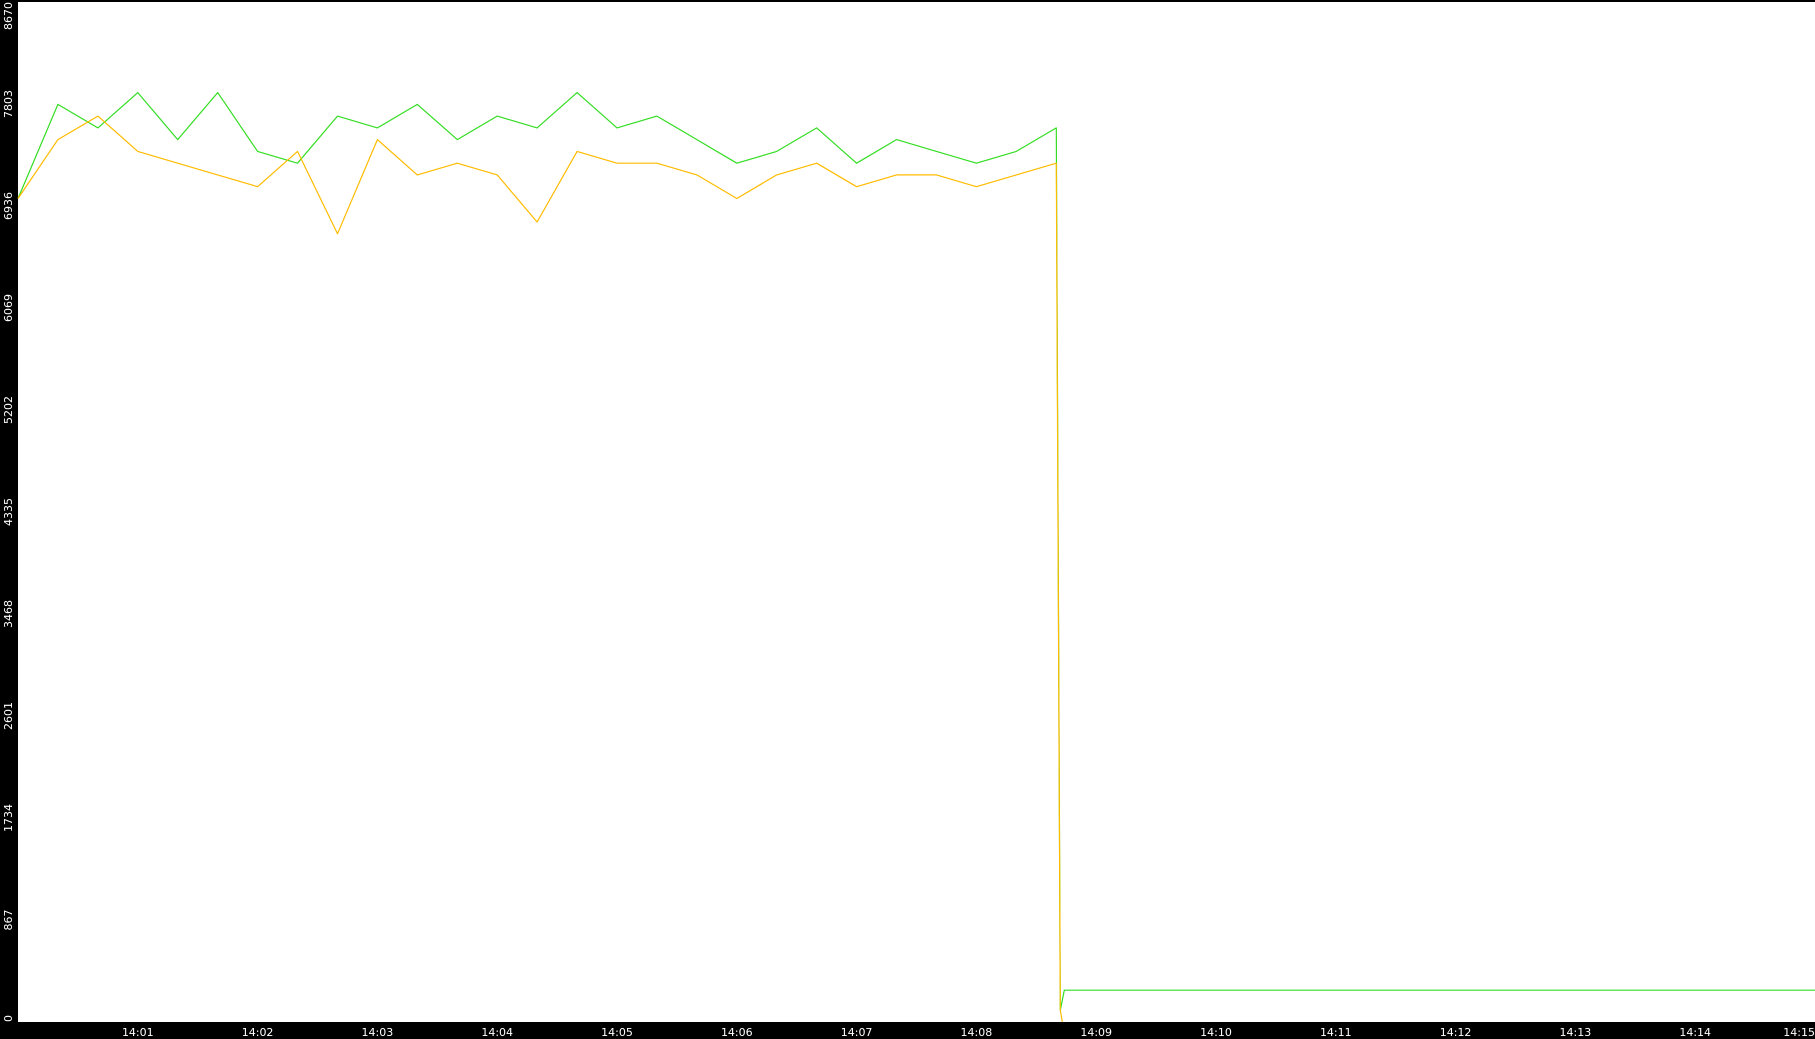 The height and width of the screenshot is (1039, 1815). What do you see at coordinates (1695, 1032) in the screenshot?
I see `x-tick-label: 14:14` at bounding box center [1695, 1032].